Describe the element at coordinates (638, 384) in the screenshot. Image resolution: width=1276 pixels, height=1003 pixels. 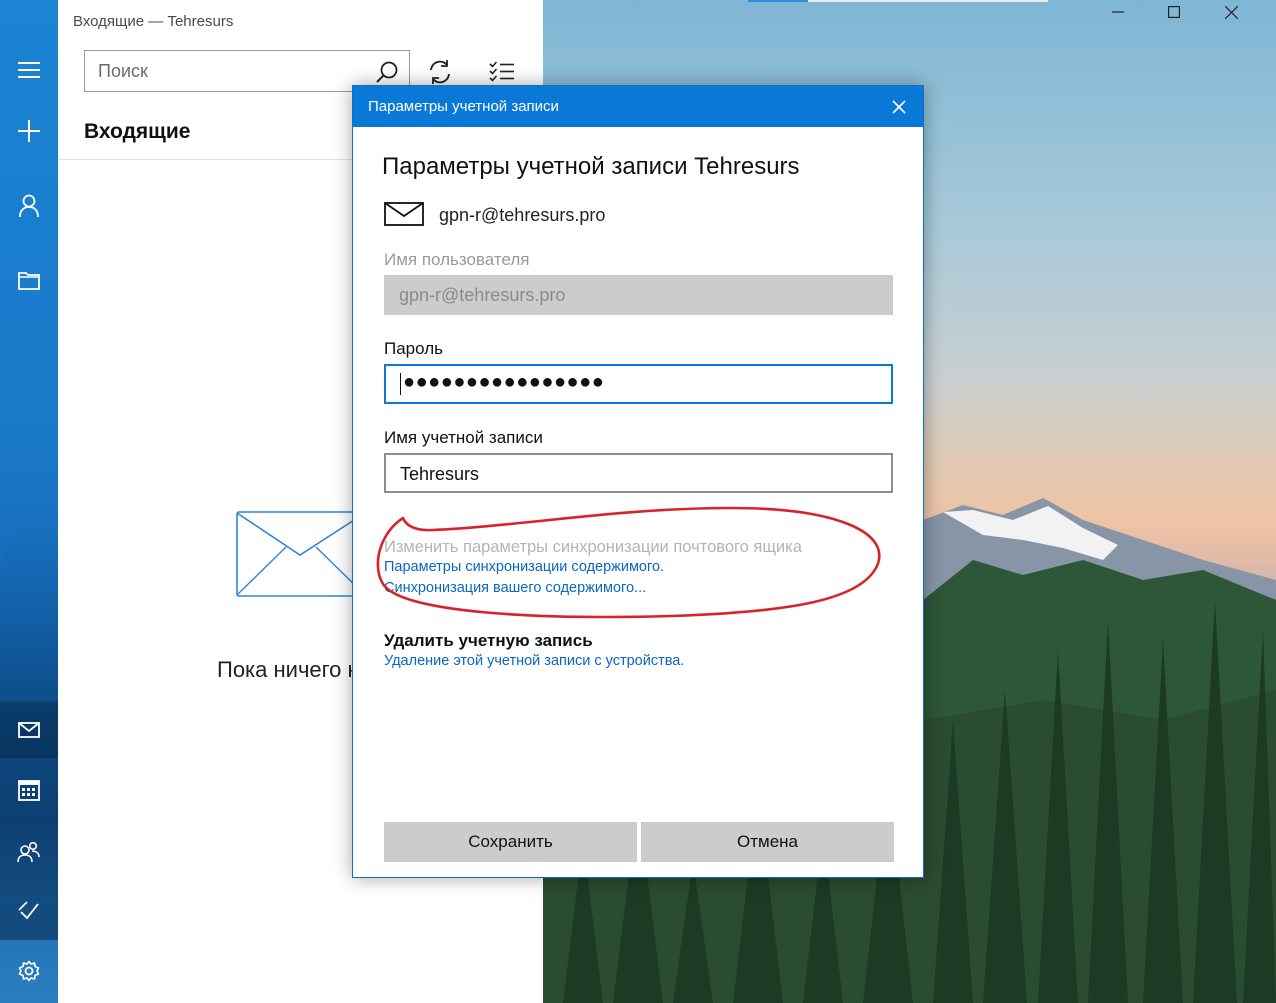
I see `password-field: ●●●●●●●●●●●●●●●●` at that location.